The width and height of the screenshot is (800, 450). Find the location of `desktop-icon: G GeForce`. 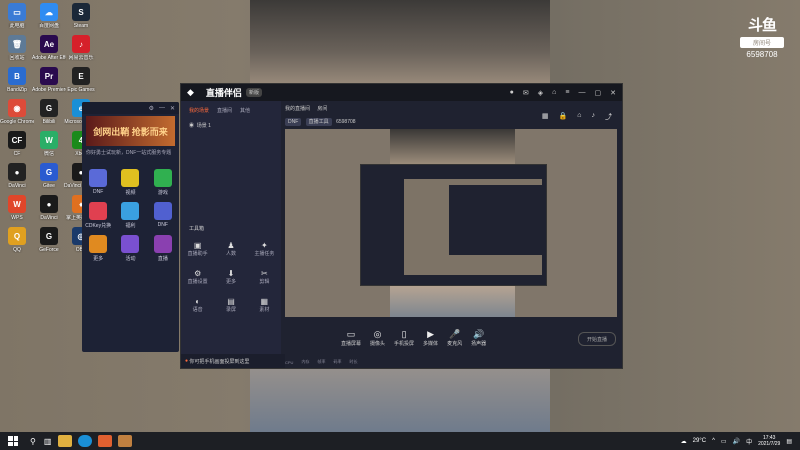

desktop-icon: G GeForce is located at coordinates (49, 240).